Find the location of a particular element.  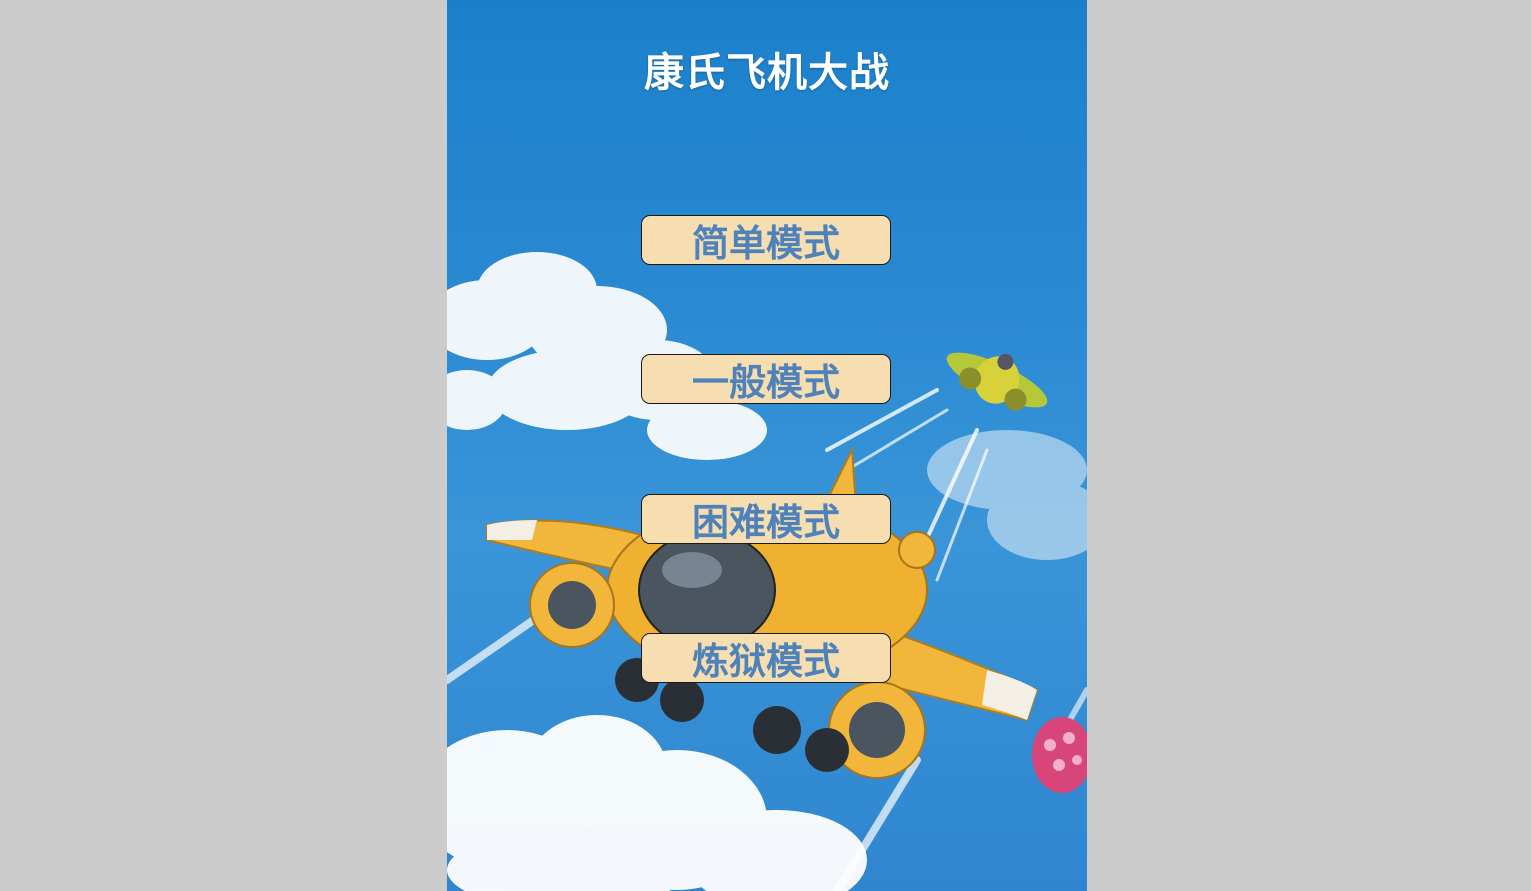

hell-mode-button: 炼狱模式 is located at coordinates (766, 658).